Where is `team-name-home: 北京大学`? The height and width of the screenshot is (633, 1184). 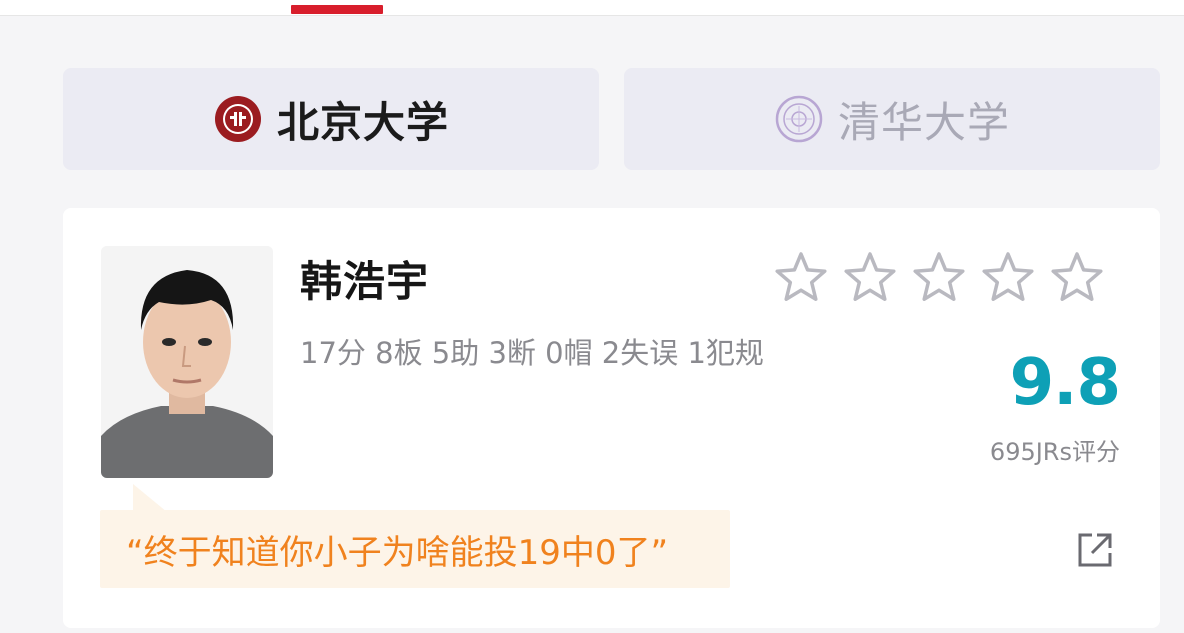 team-name-home: 北京大学 is located at coordinates (362, 122).